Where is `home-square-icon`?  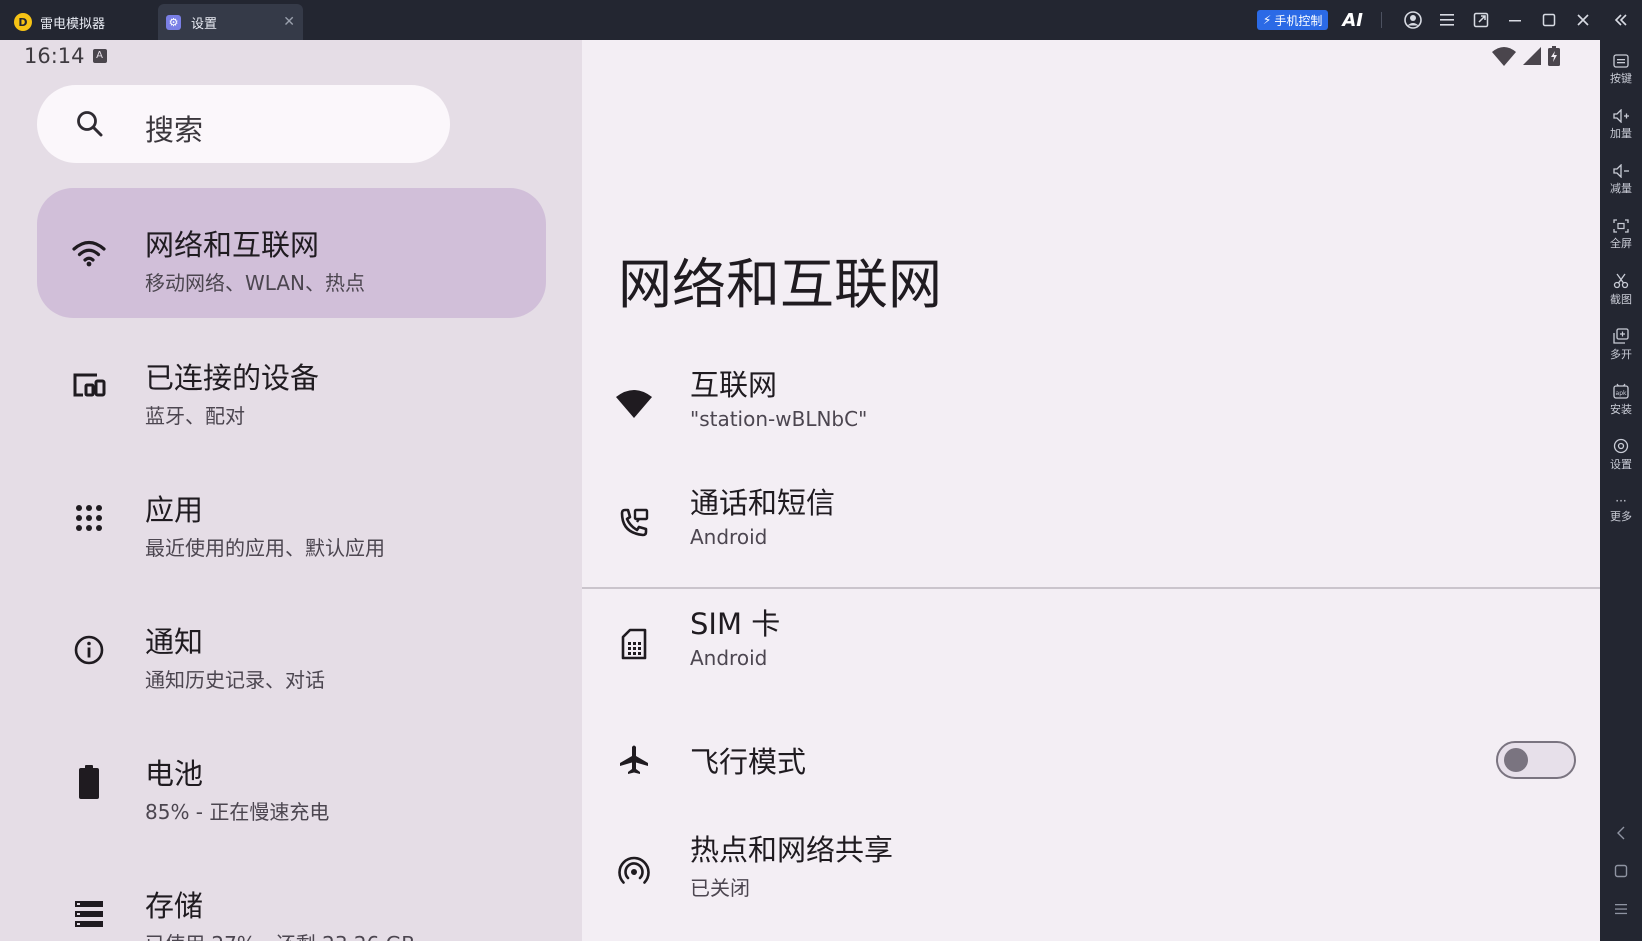 home-square-icon is located at coordinates (1621, 871).